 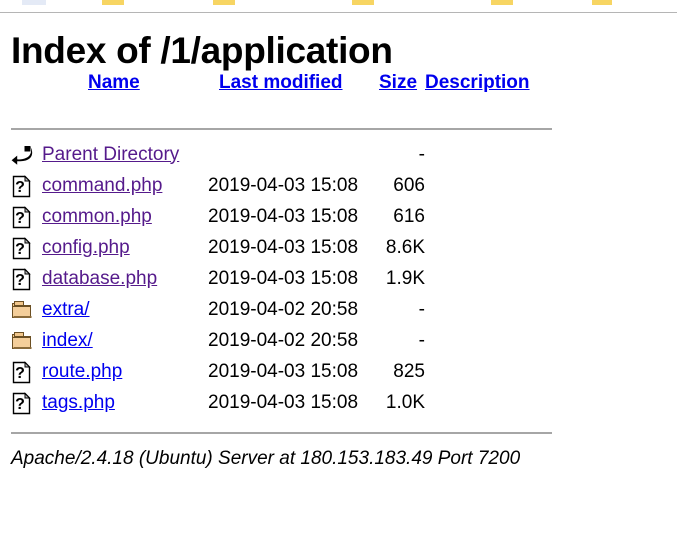 I want to click on column-header-last-modified: Last modified, so click(x=281, y=82).